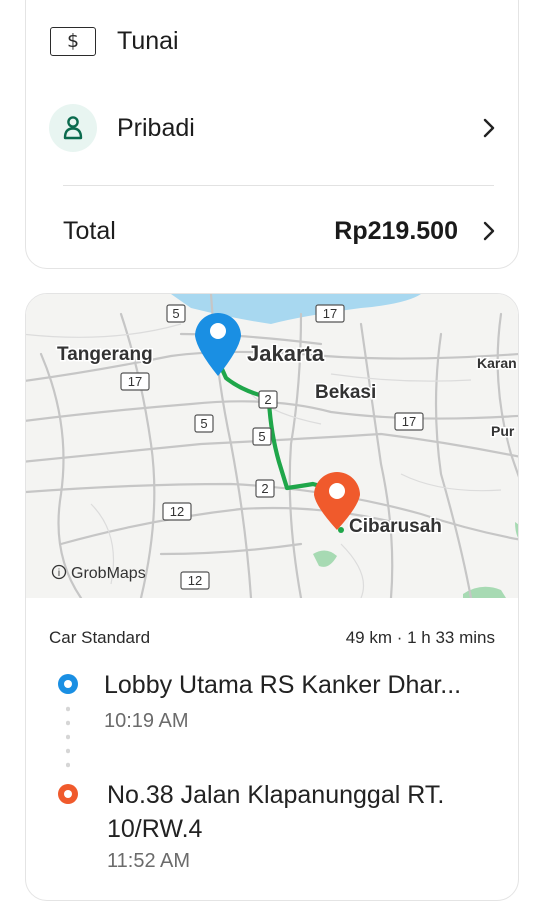 This screenshot has height=905, width=544. What do you see at coordinates (503, 431) in the screenshot?
I see `place-label-pur: Pur` at bounding box center [503, 431].